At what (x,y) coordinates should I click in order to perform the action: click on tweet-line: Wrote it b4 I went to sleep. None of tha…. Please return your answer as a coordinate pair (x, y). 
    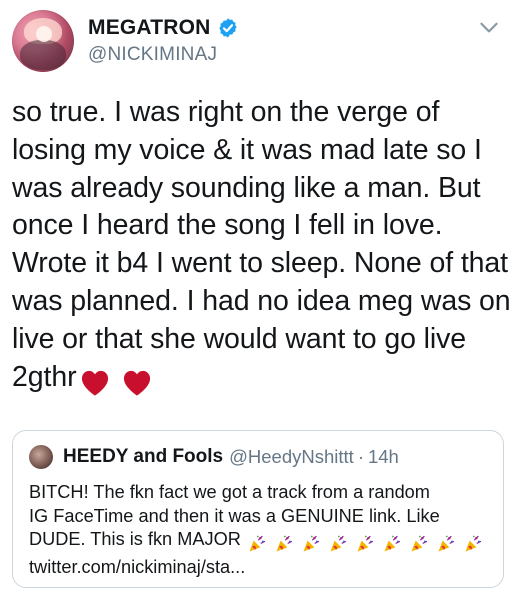
    Looking at the image, I should click on (260, 263).